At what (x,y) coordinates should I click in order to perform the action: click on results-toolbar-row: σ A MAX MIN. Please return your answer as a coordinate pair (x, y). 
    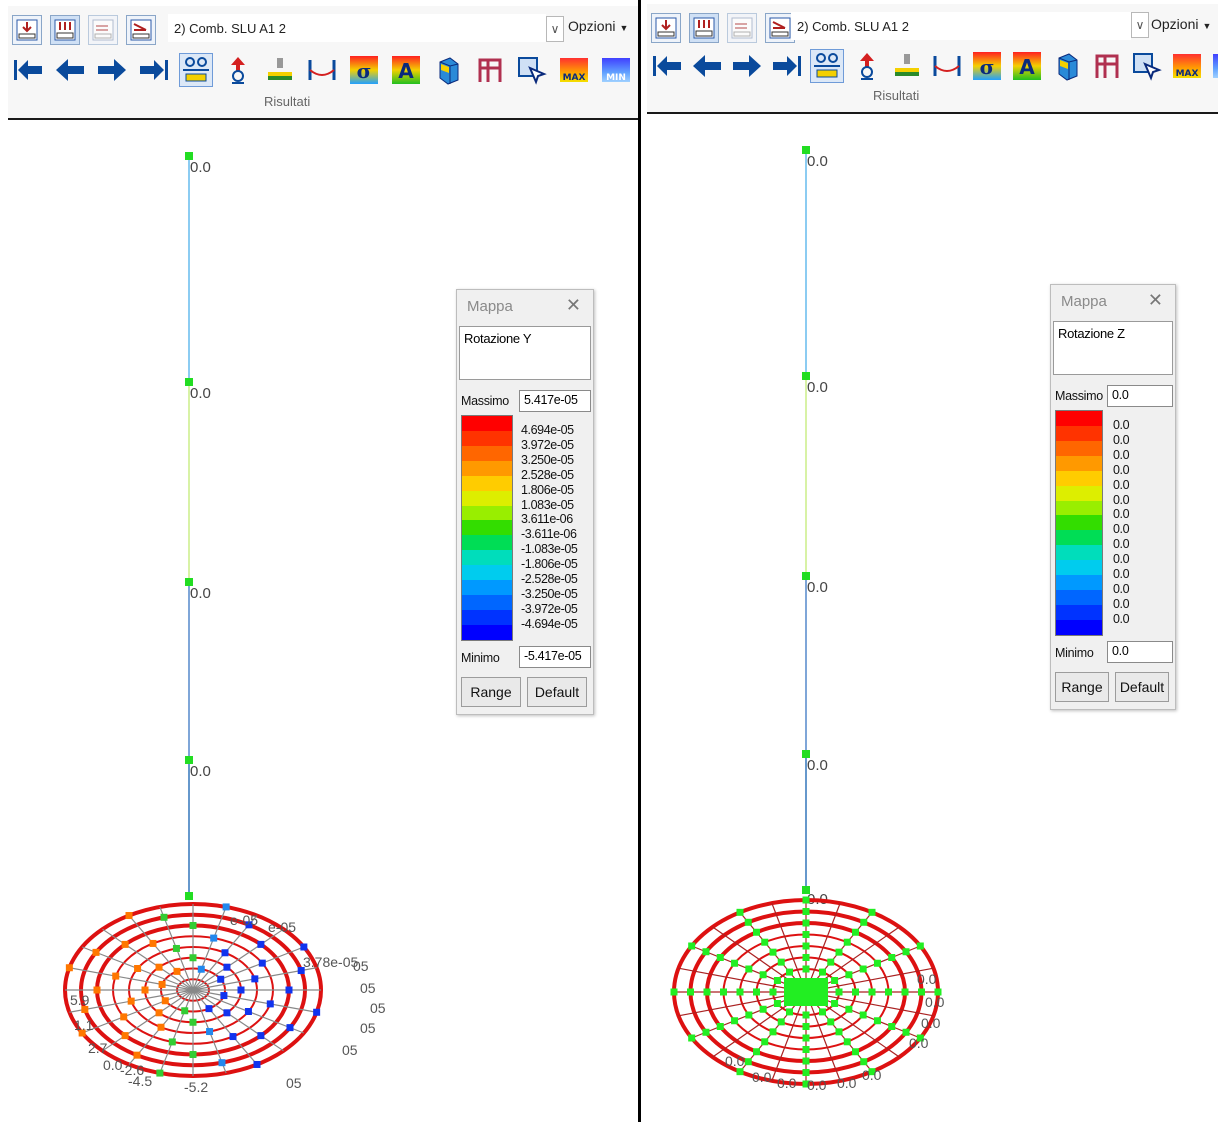
    Looking at the image, I should click on (934, 66).